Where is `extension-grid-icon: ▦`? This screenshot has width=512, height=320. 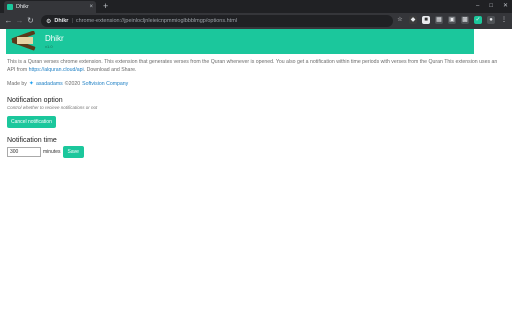
extension-grid-icon: ▦ is located at coordinates (439, 20).